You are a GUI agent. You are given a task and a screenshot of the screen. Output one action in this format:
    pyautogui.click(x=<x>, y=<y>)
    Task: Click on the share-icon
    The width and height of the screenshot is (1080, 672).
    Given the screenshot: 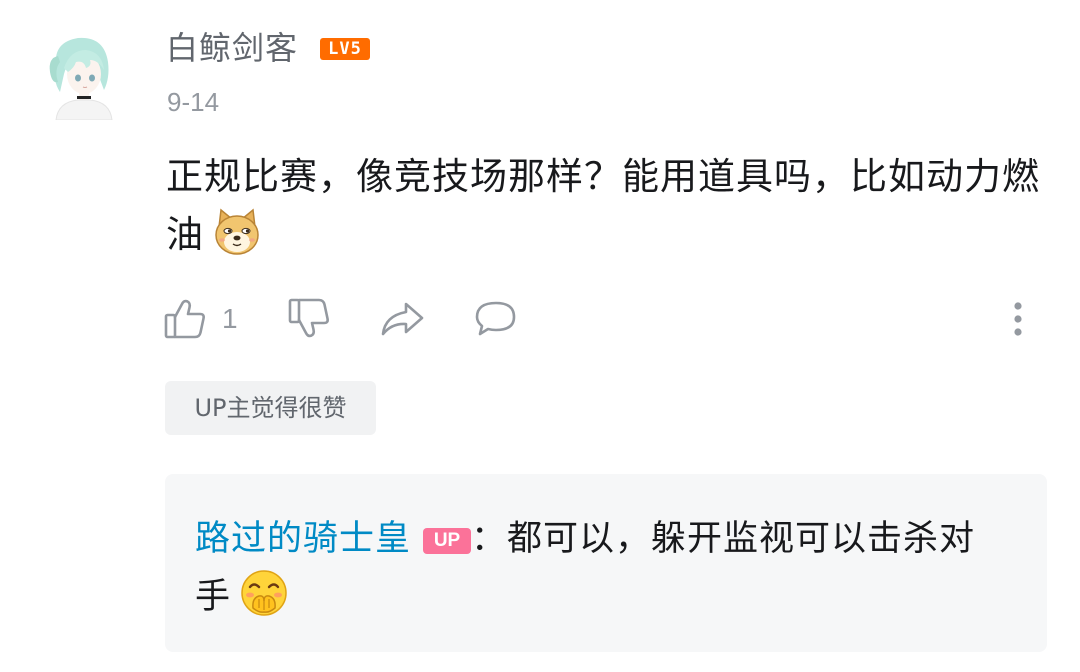 What is the action you would take?
    pyautogui.click(x=402, y=319)
    